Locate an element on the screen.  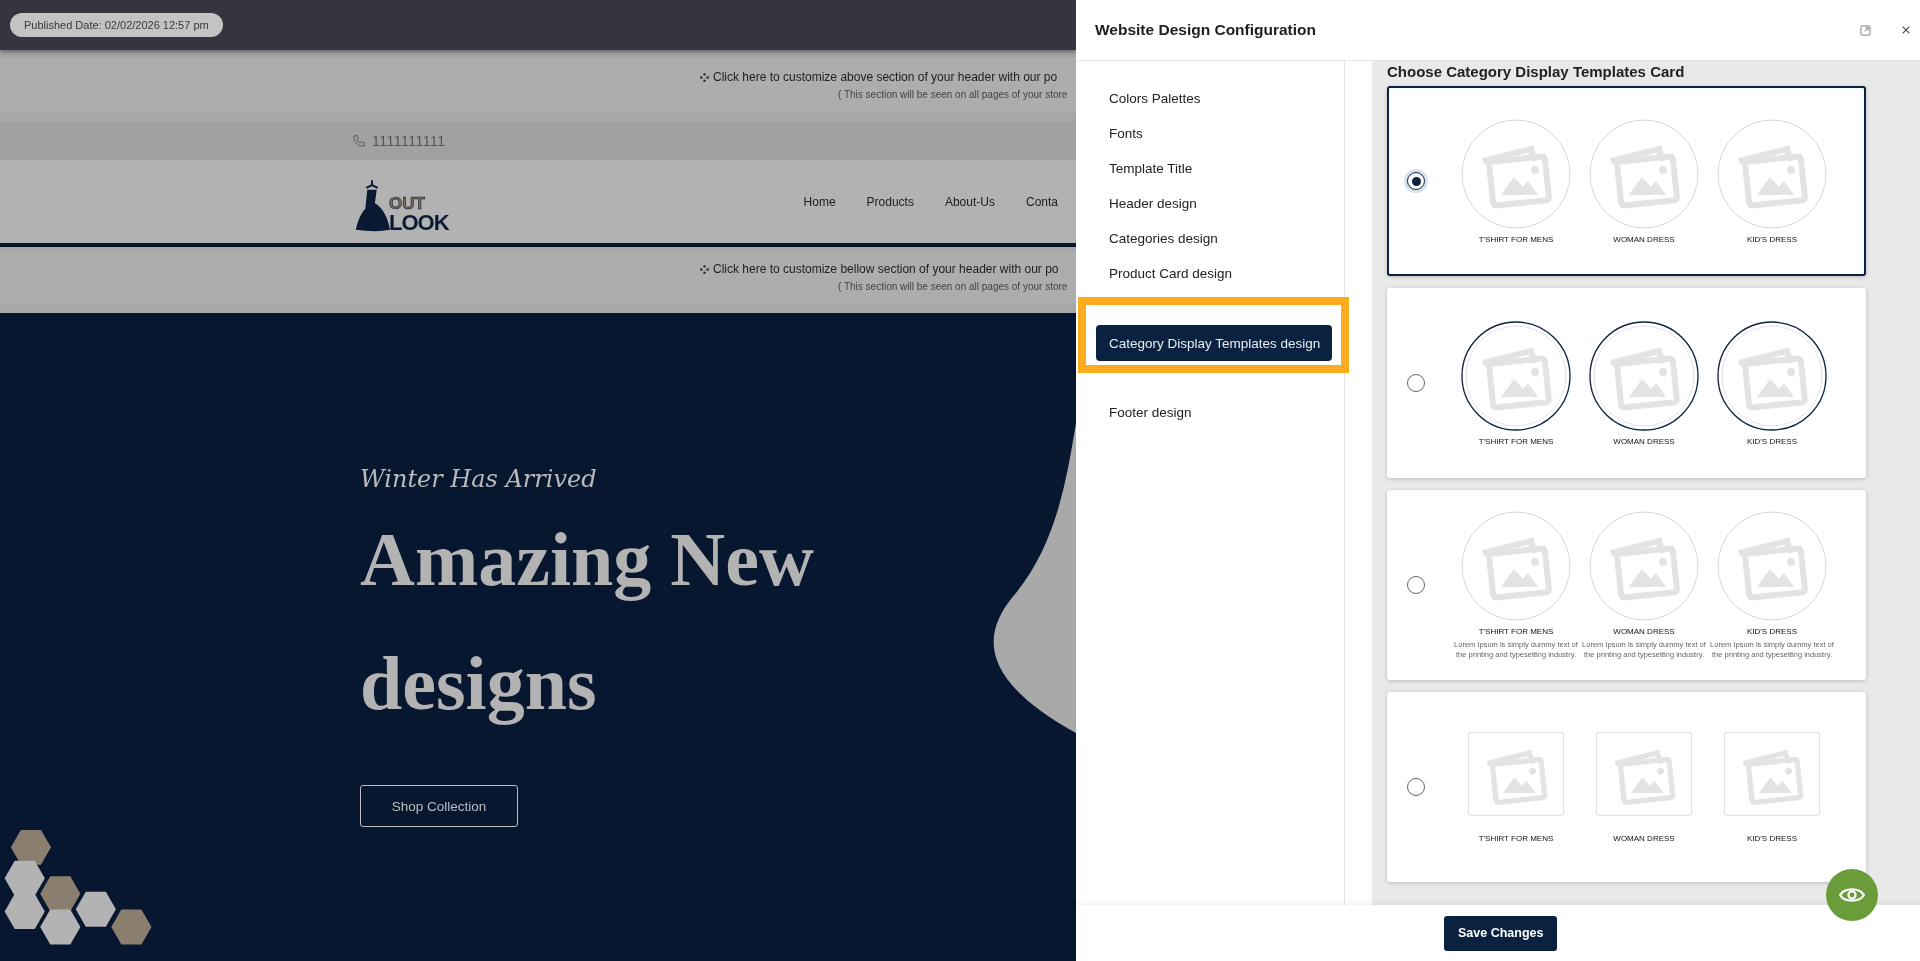
menu-item: Product Card design is located at coordinates (1210, 273).